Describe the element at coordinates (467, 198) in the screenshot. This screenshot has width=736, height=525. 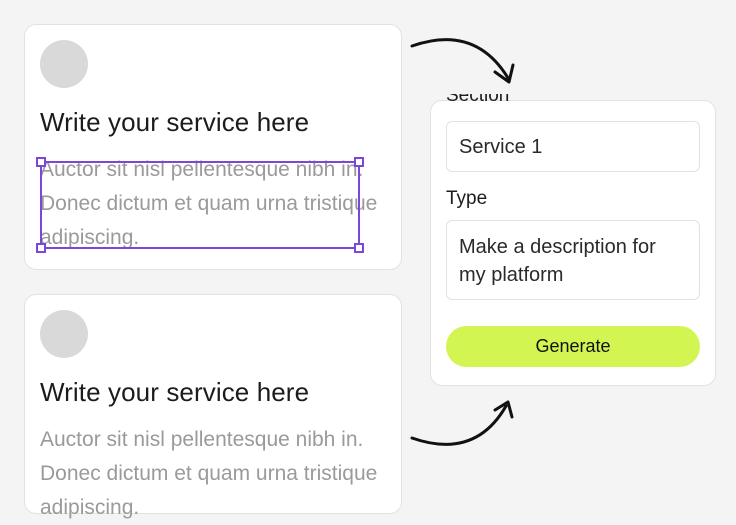
I see `type-label: Type` at that location.